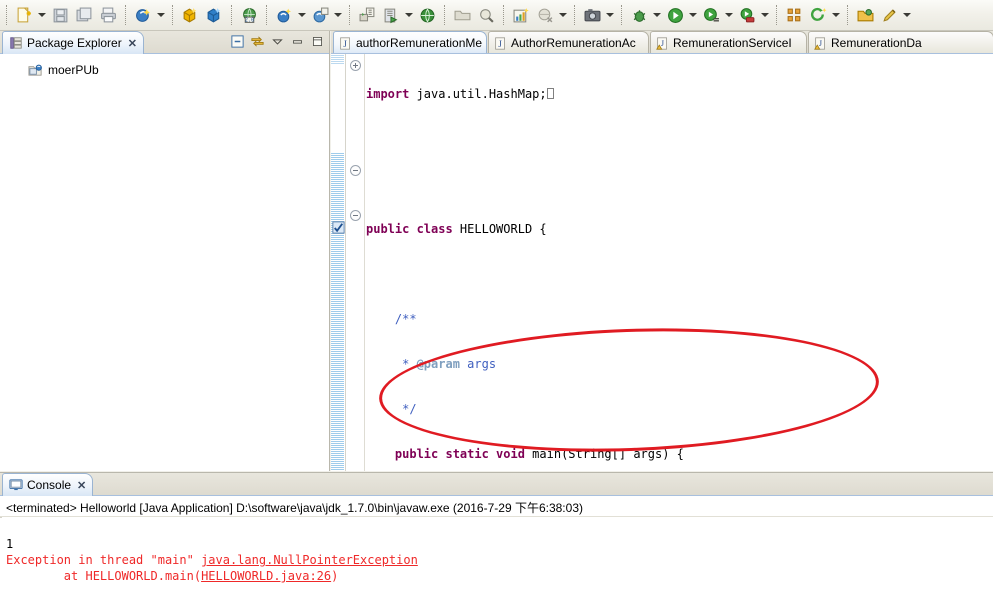 This screenshot has height=603, width=993. I want to click on collapse-all-icon, so click(237, 41).